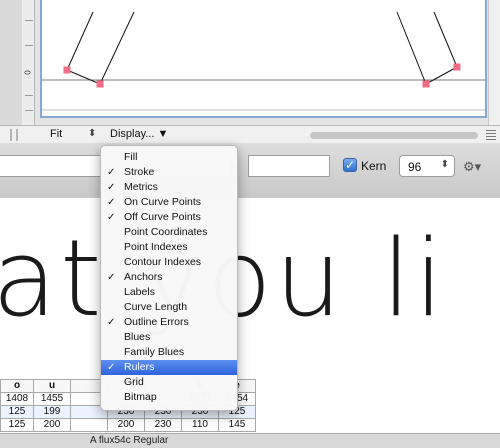 The height and width of the screenshot is (448, 500). What do you see at coordinates (11, 62) in the screenshot?
I see `editor-left-gutter` at bounding box center [11, 62].